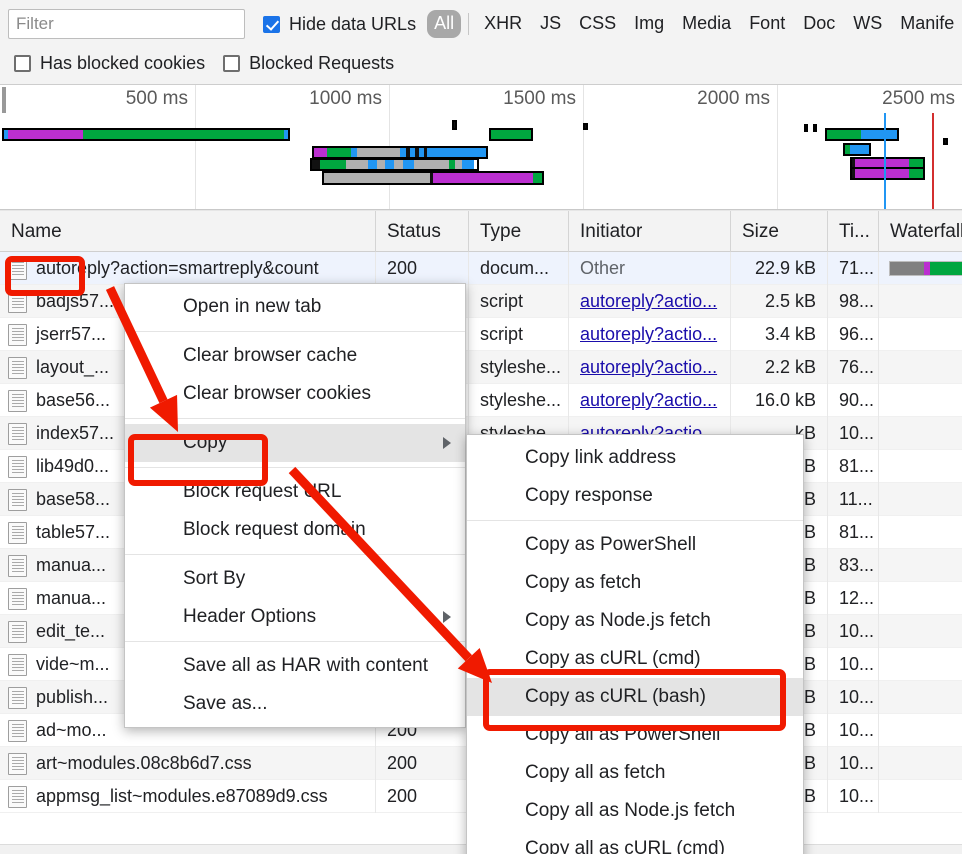 The image size is (962, 854). I want to click on type-filter-doc: Doc, so click(819, 24).